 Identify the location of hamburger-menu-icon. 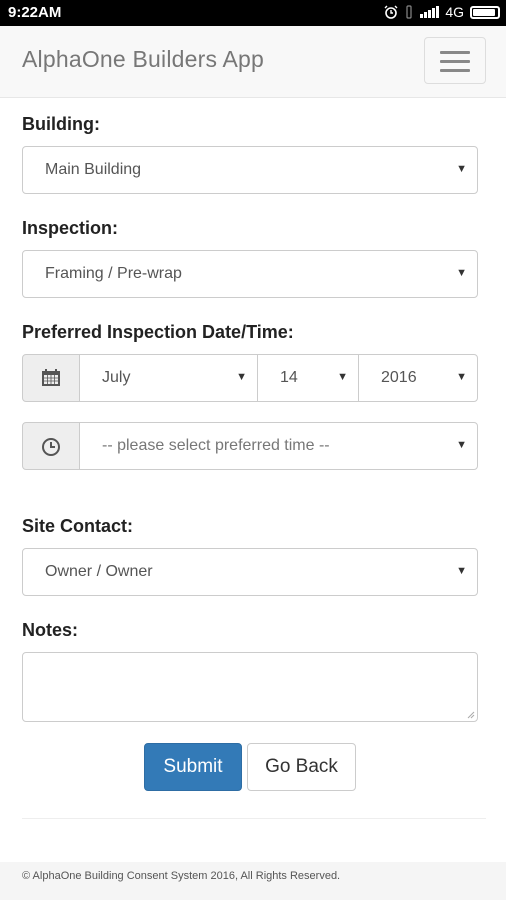
(455, 60).